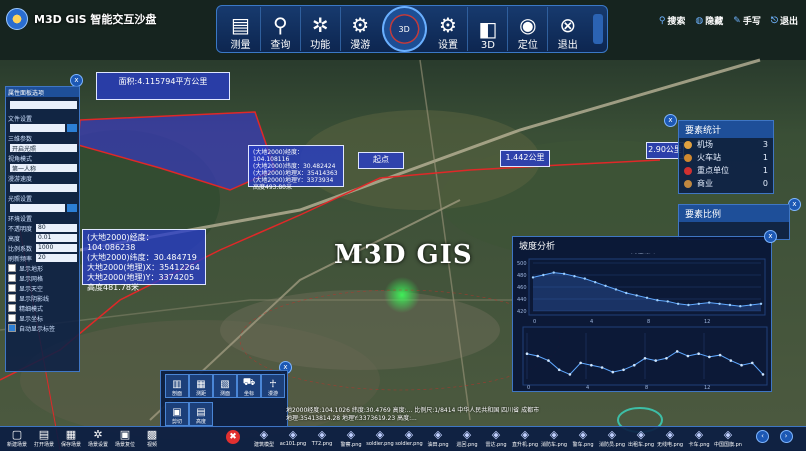 This screenshot has height=451, width=806. I want to click on model-file-item: ◈ 卡车.png, so click(699, 439).